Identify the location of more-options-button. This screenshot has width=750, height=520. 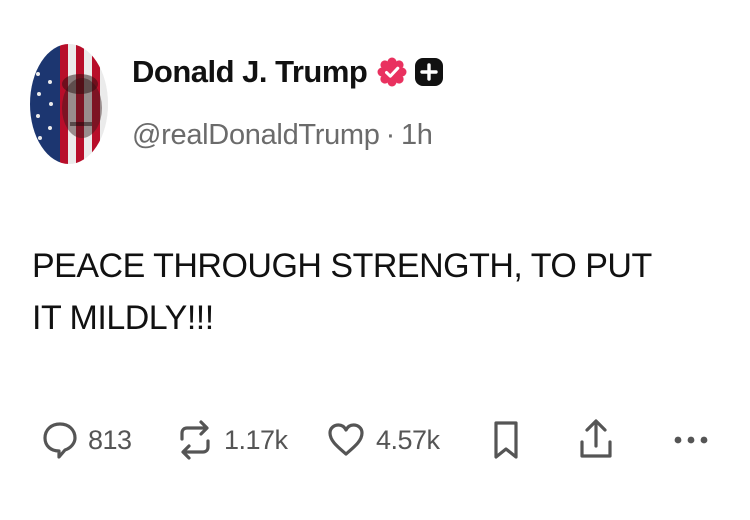
(691, 440).